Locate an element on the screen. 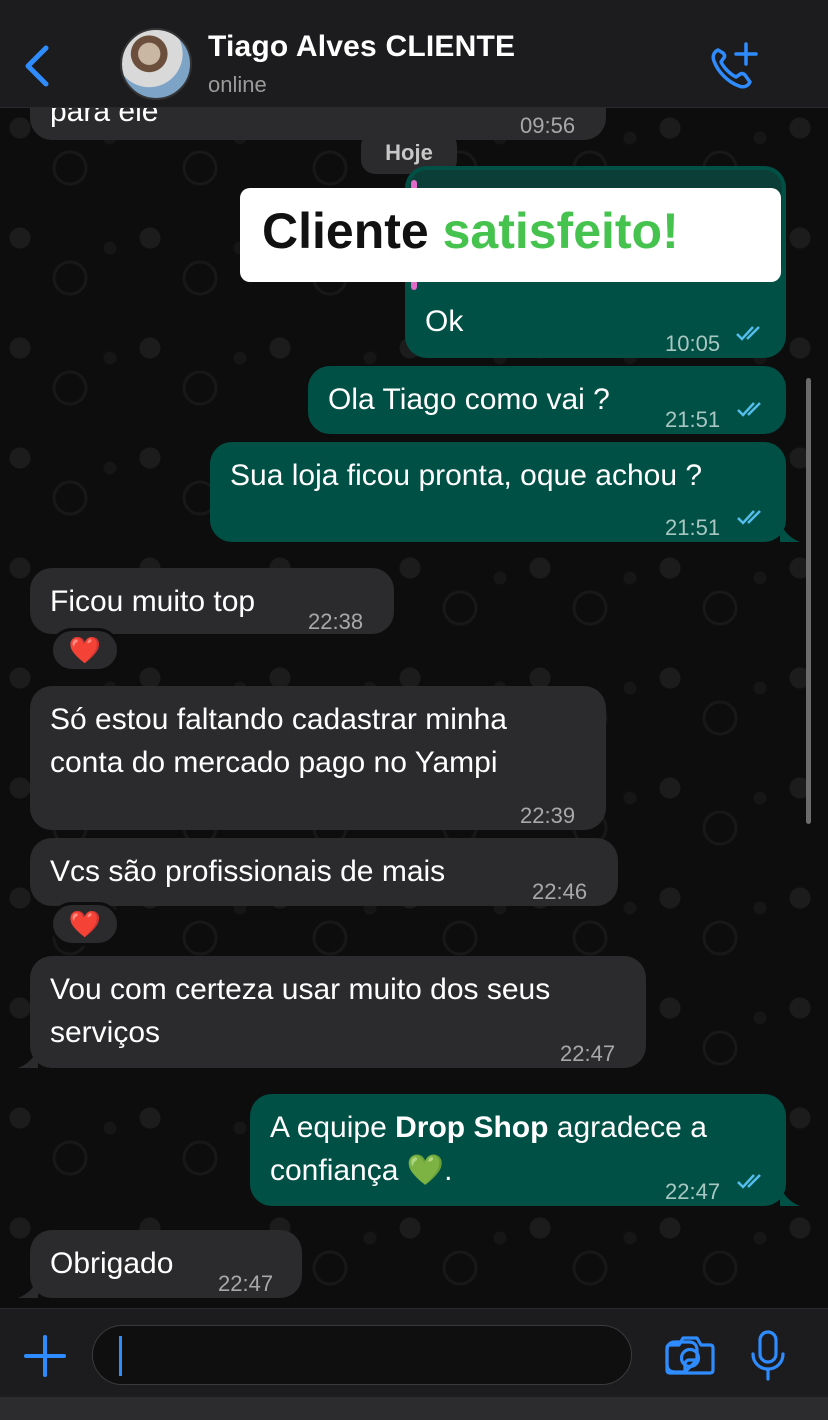 This screenshot has width=828, height=1420. message-text: Obrigado is located at coordinates (112, 1263).